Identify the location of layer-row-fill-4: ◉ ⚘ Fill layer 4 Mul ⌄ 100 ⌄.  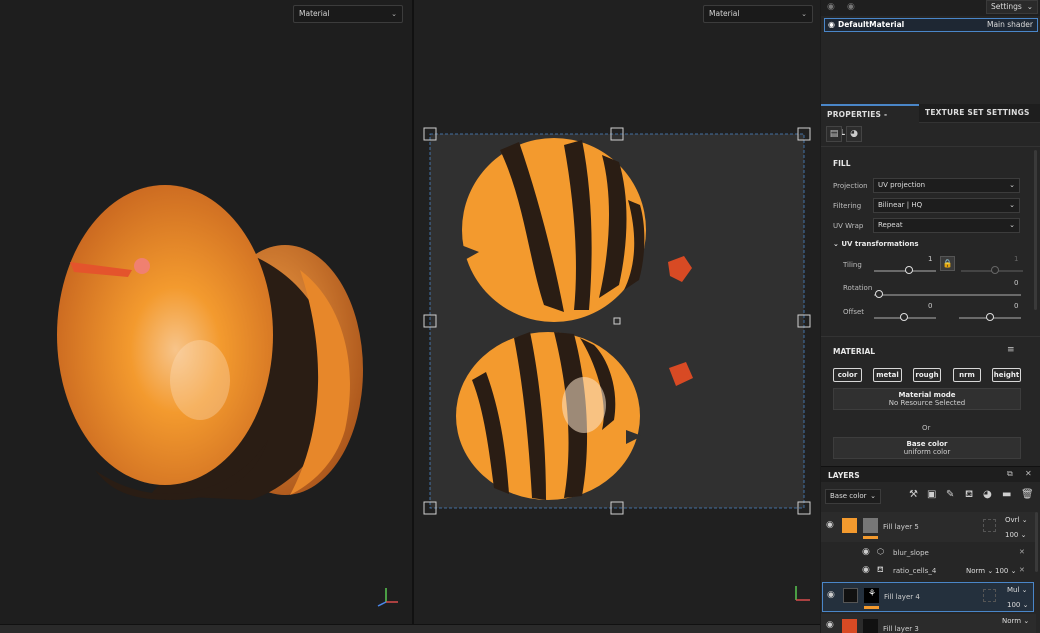
(928, 597).